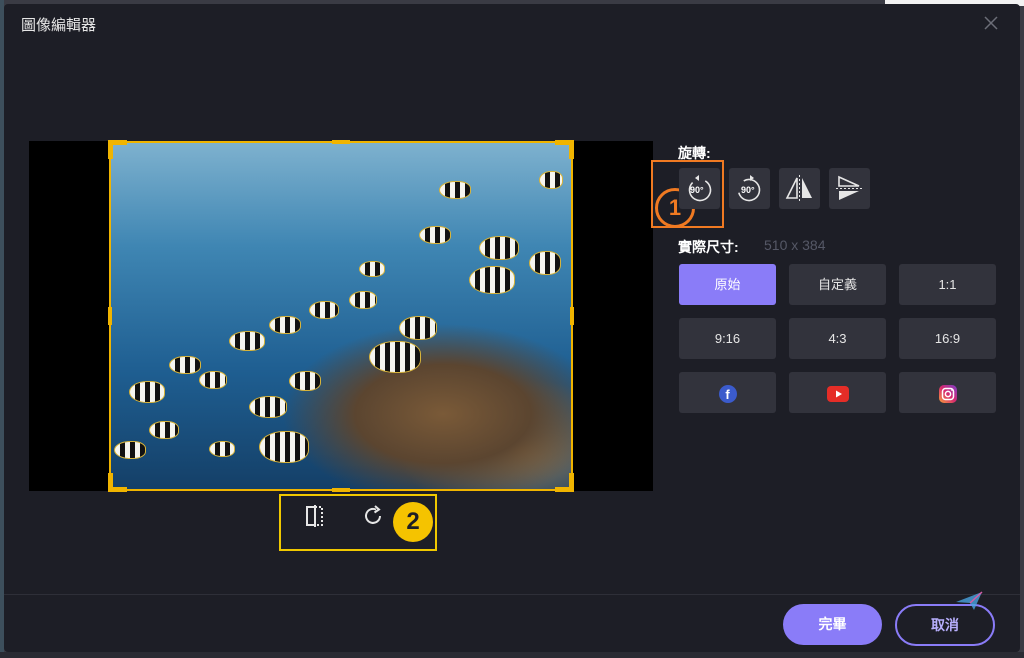 This screenshot has width=1024, height=658. I want to click on rotate-left-button: 90°, so click(699, 188).